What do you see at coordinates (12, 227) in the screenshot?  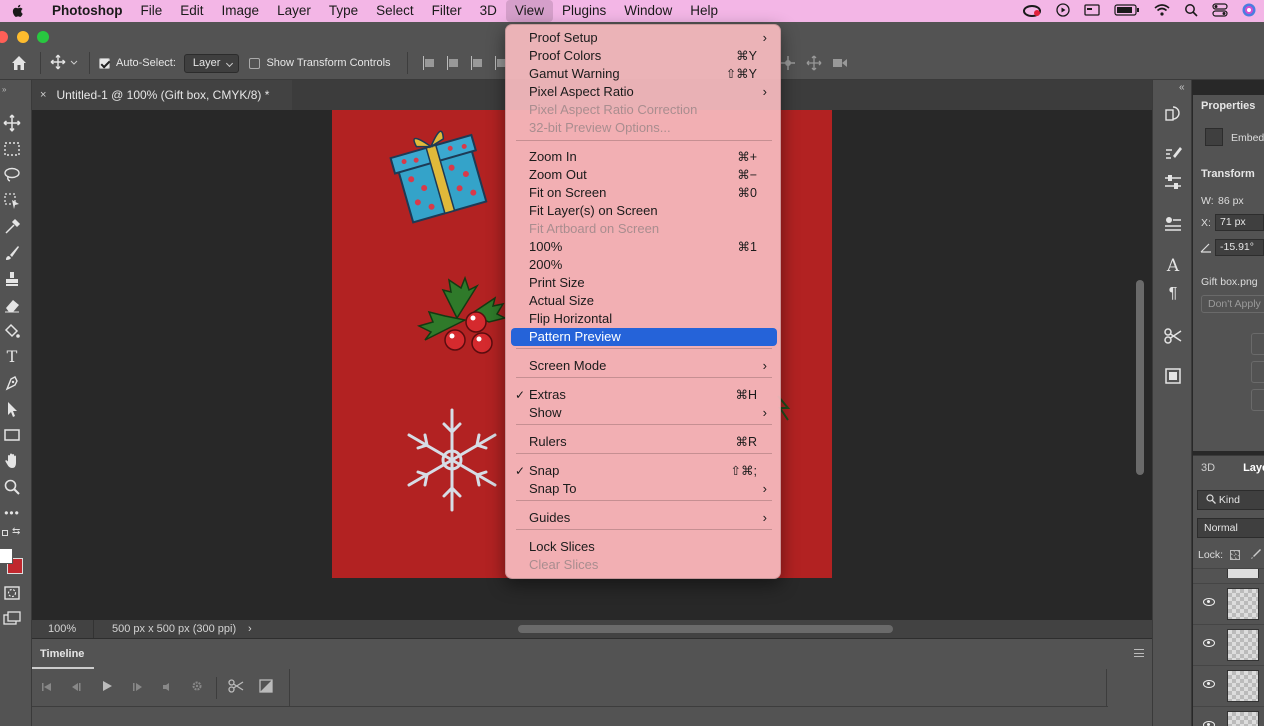 I see `eyedropper-tool-icon` at bounding box center [12, 227].